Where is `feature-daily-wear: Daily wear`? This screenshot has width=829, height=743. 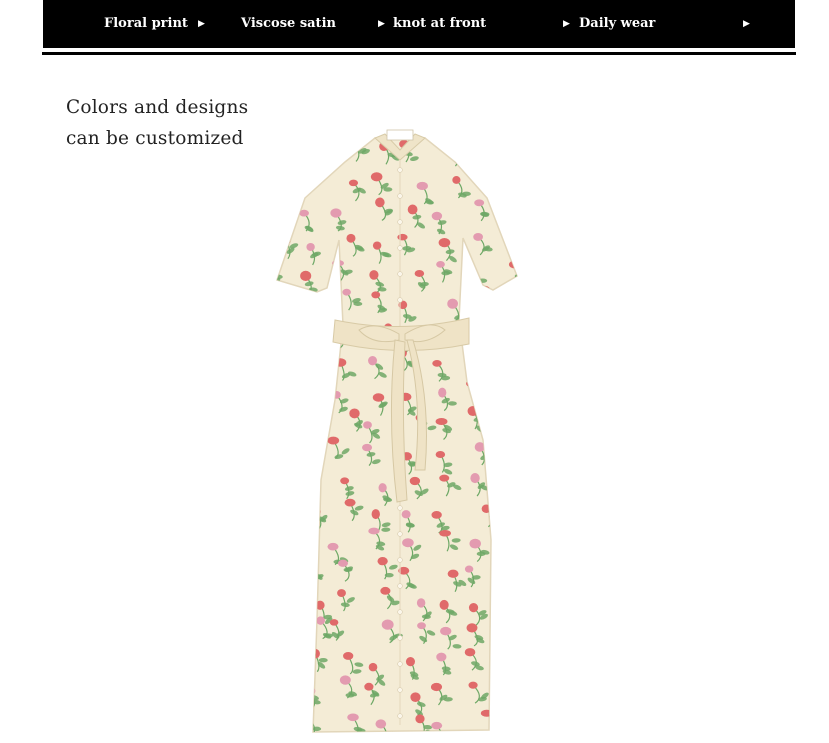 feature-daily-wear: Daily wear is located at coordinates (617, 23).